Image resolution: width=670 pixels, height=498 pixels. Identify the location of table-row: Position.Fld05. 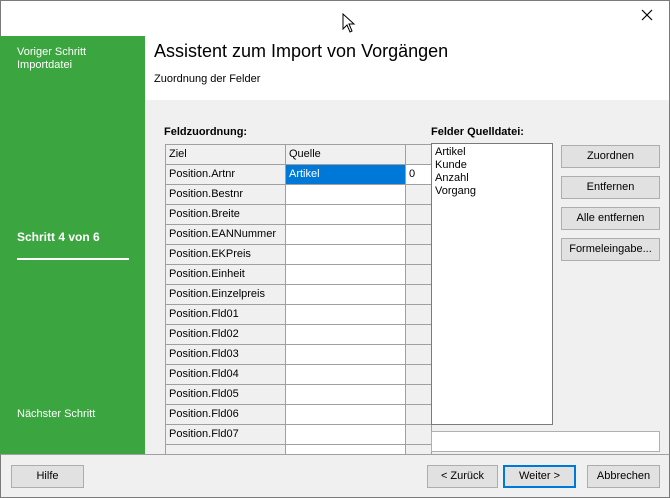
(298, 395).